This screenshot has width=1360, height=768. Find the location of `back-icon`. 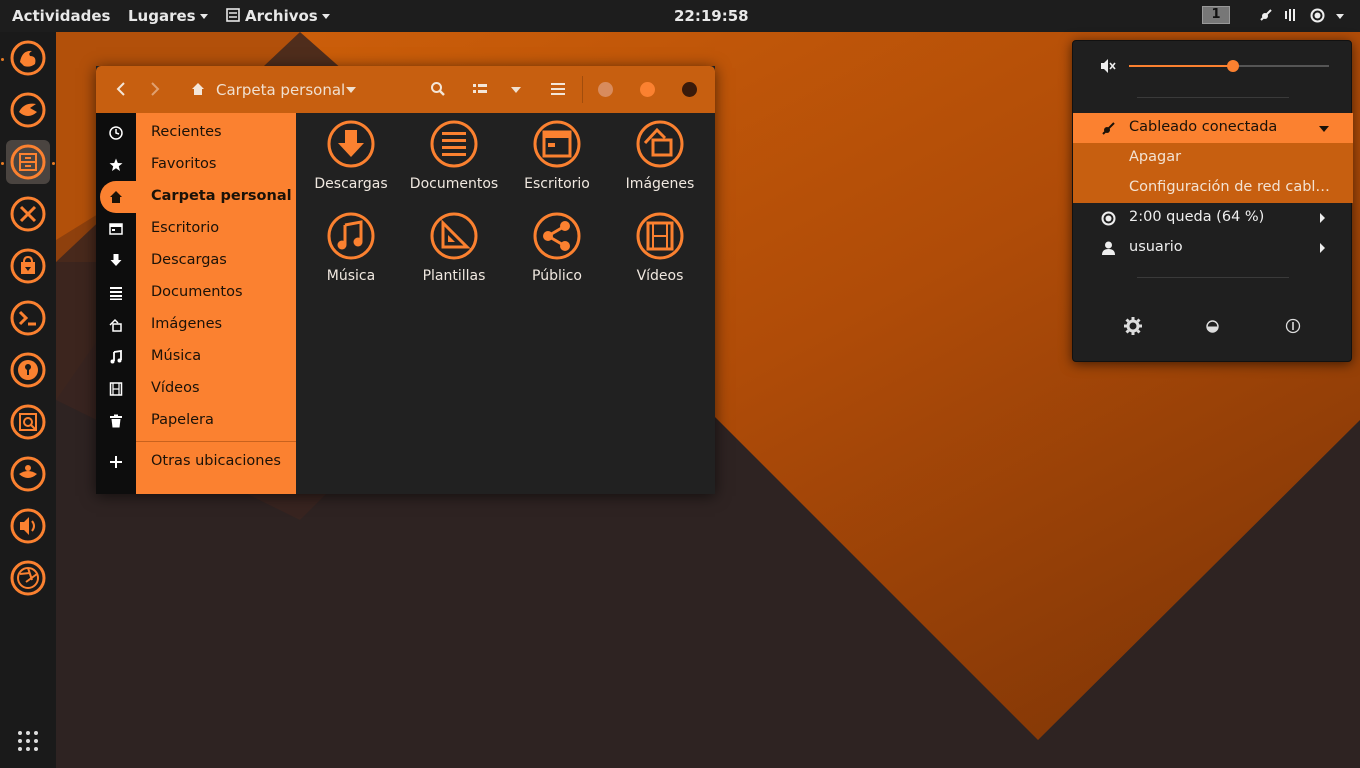

back-icon is located at coordinates (121, 89).